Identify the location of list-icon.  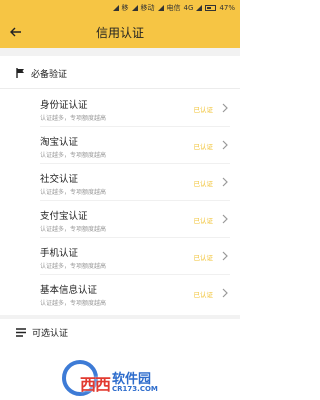
(21, 332).